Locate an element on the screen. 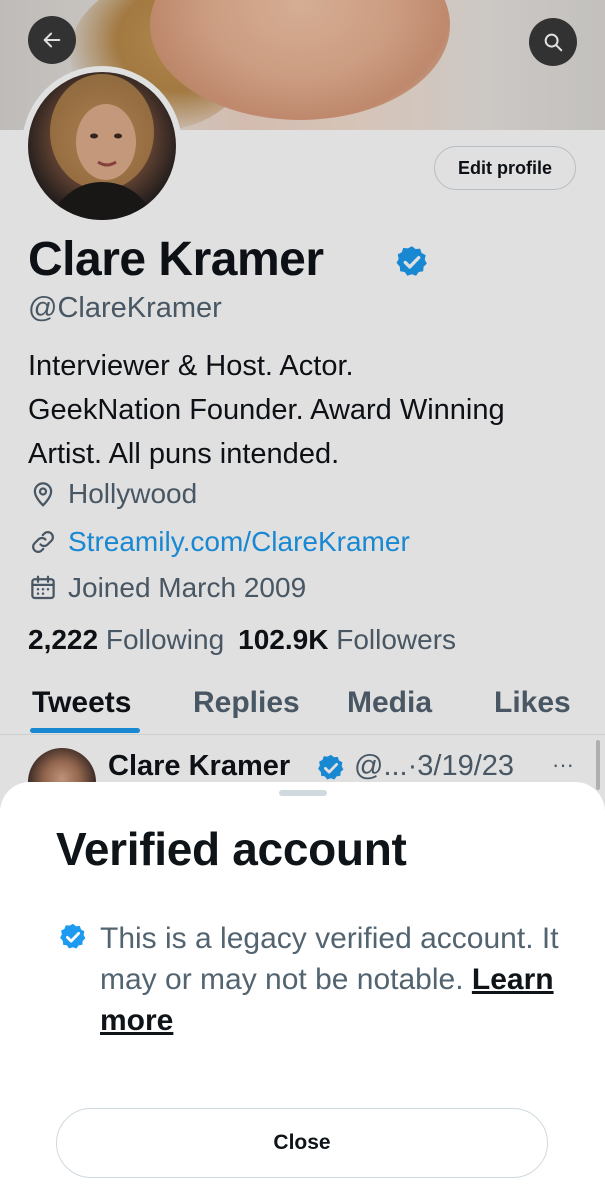 This screenshot has height=1200, width=605. sheet-title: Verified account is located at coordinates (231, 849).